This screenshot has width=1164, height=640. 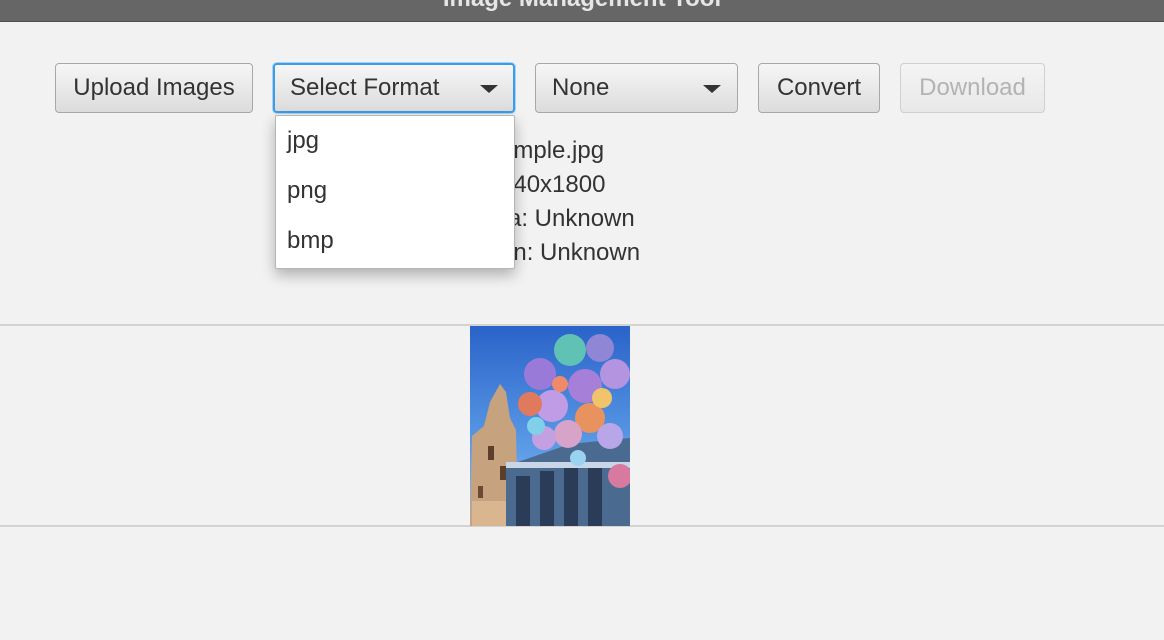 I want to click on image-preview, so click(x=550, y=426).